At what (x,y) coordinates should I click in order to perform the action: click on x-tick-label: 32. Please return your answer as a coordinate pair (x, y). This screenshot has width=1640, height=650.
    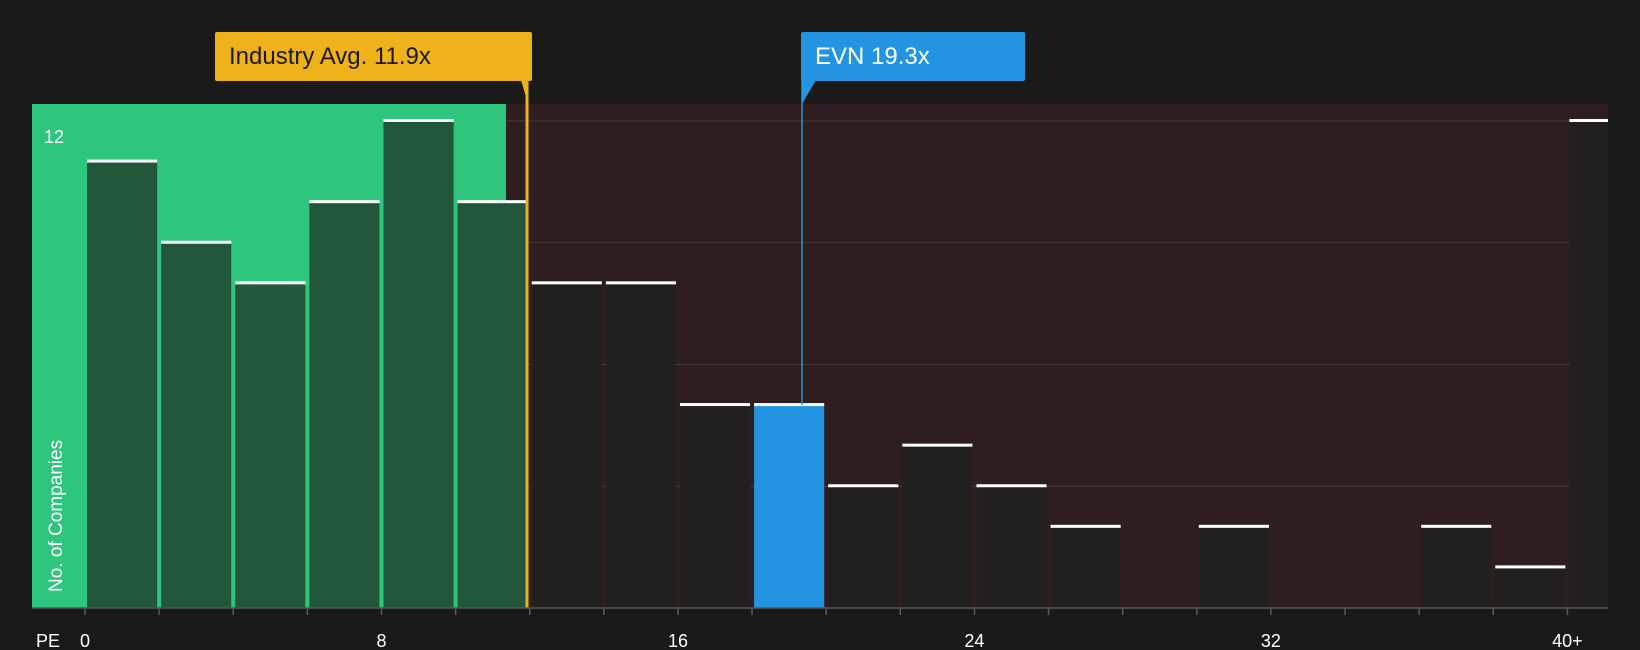
    Looking at the image, I should click on (1271, 640).